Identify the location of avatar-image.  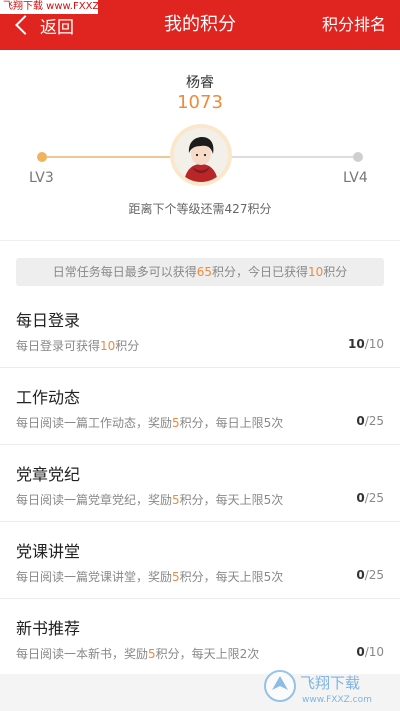
(201, 155).